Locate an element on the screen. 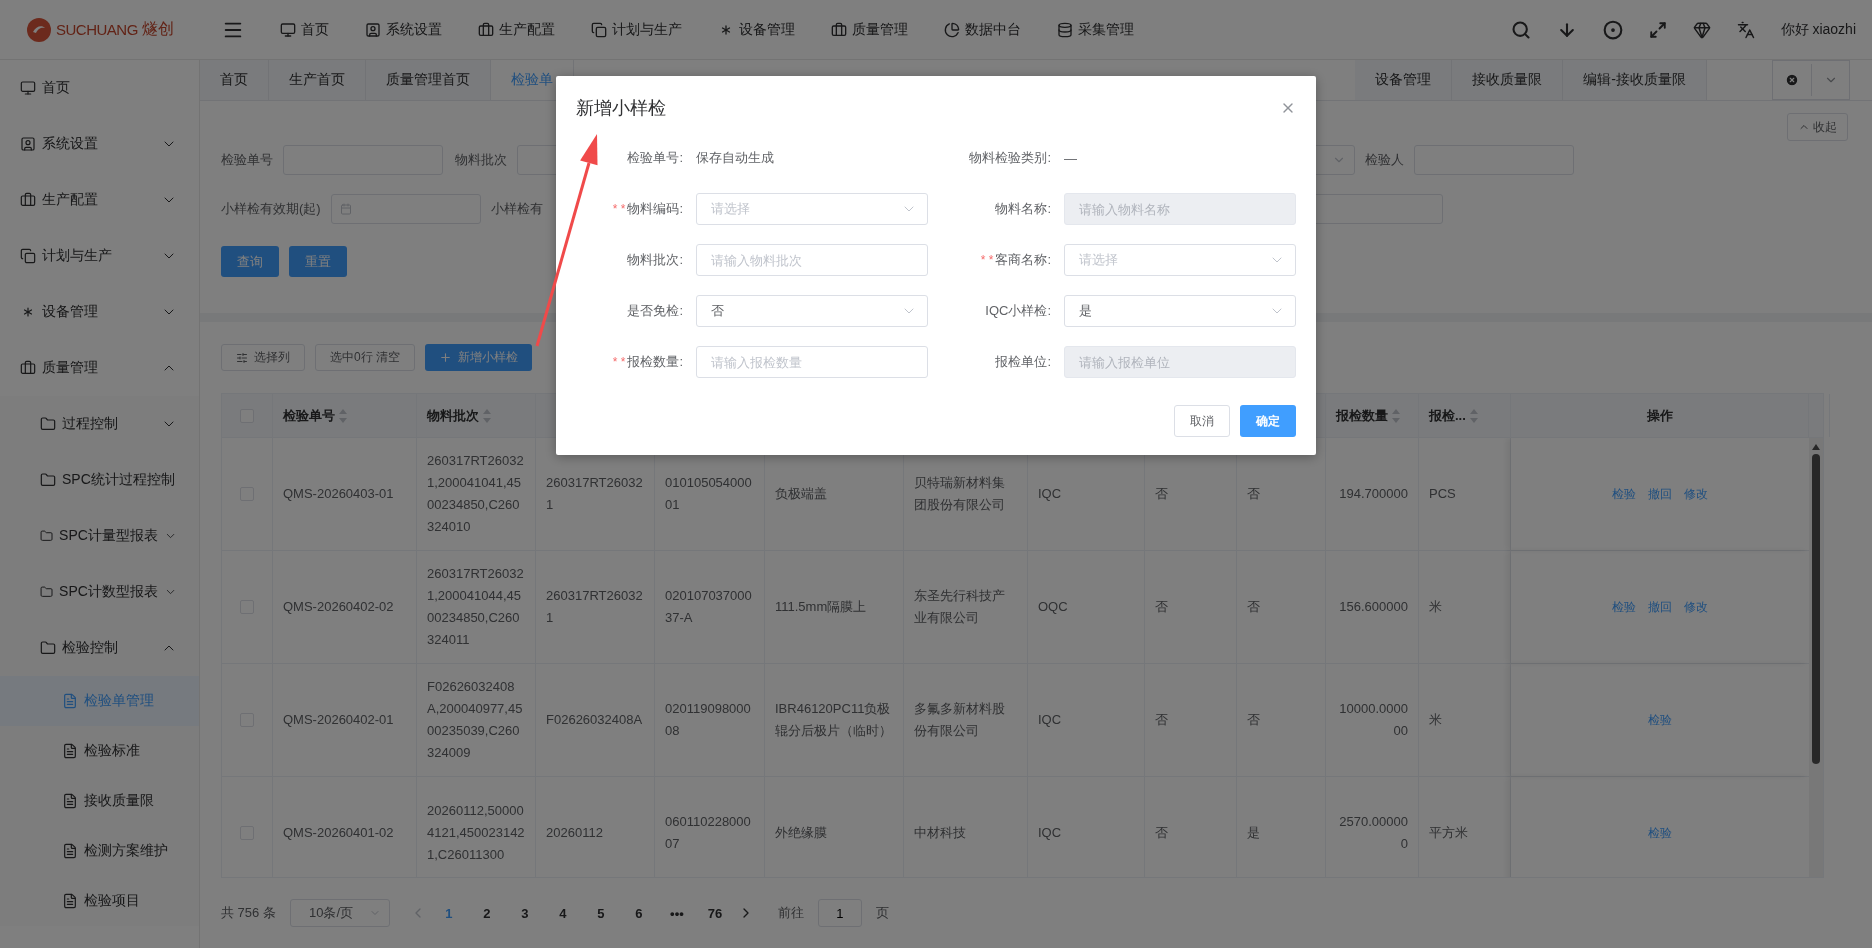  text-input: 请输入报检数量 is located at coordinates (812, 362).